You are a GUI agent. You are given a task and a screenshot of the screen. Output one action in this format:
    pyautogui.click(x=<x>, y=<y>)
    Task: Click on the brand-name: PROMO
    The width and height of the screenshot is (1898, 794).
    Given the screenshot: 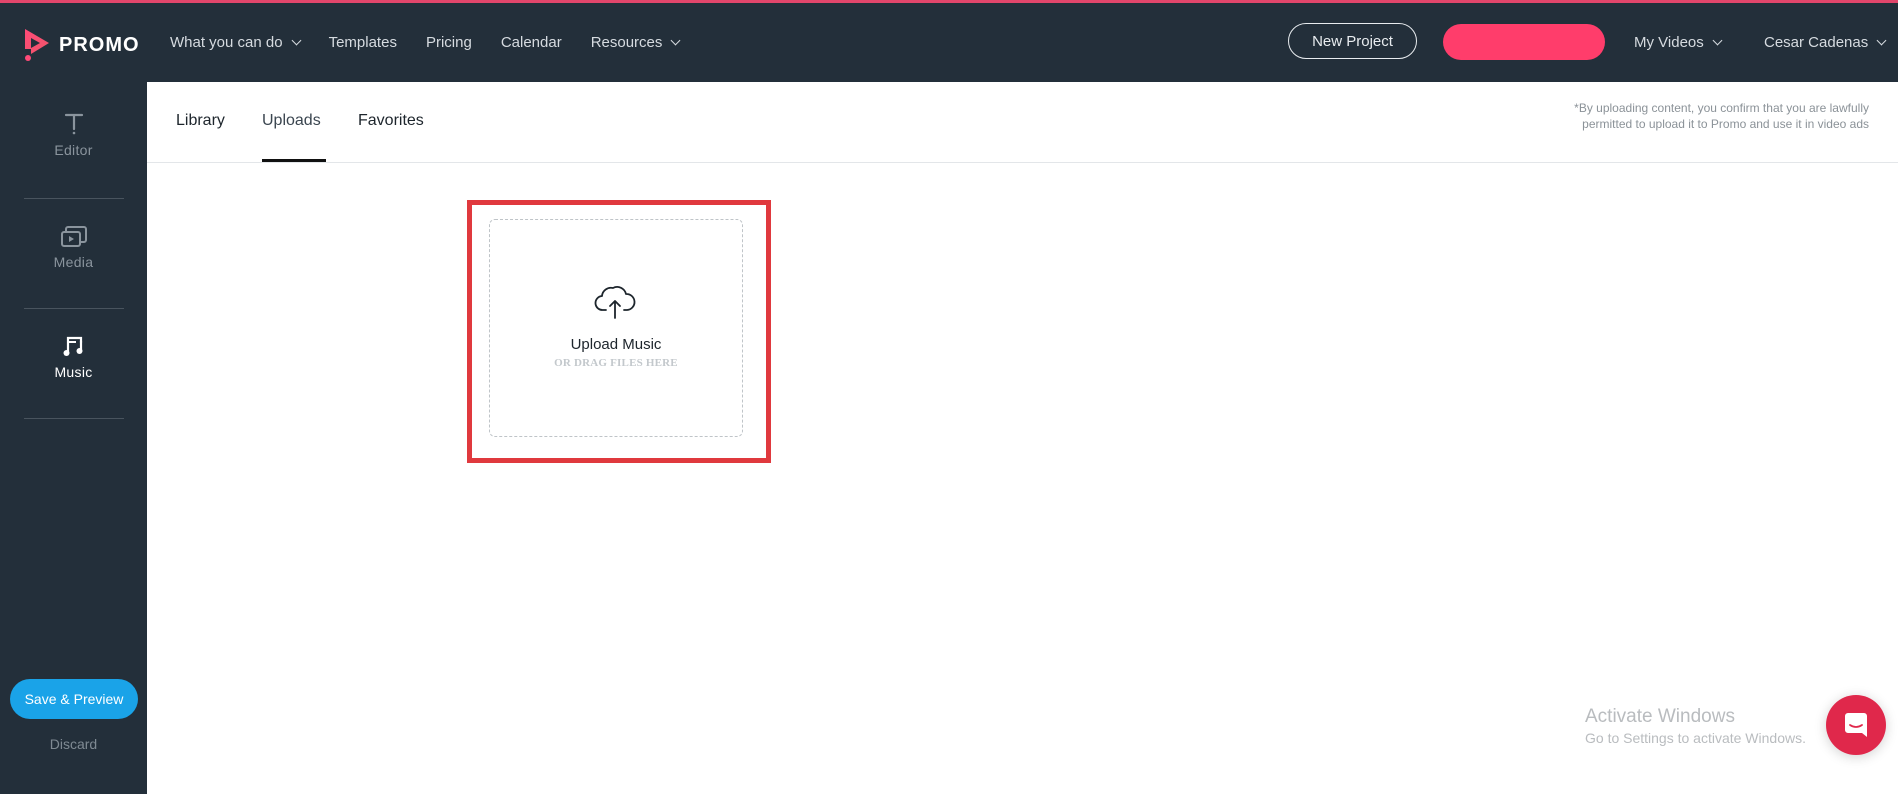 What is the action you would take?
    pyautogui.click(x=99, y=44)
    